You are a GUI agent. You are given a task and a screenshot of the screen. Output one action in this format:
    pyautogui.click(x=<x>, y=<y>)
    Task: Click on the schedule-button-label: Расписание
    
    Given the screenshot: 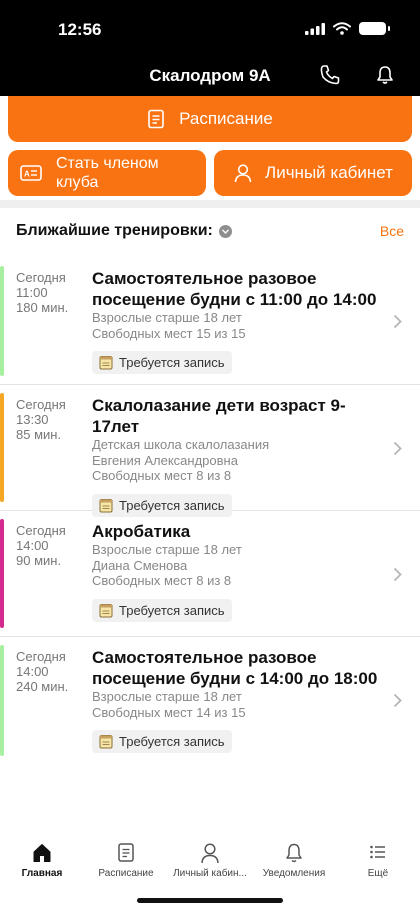 What is the action you would take?
    pyautogui.click(x=226, y=118)
    